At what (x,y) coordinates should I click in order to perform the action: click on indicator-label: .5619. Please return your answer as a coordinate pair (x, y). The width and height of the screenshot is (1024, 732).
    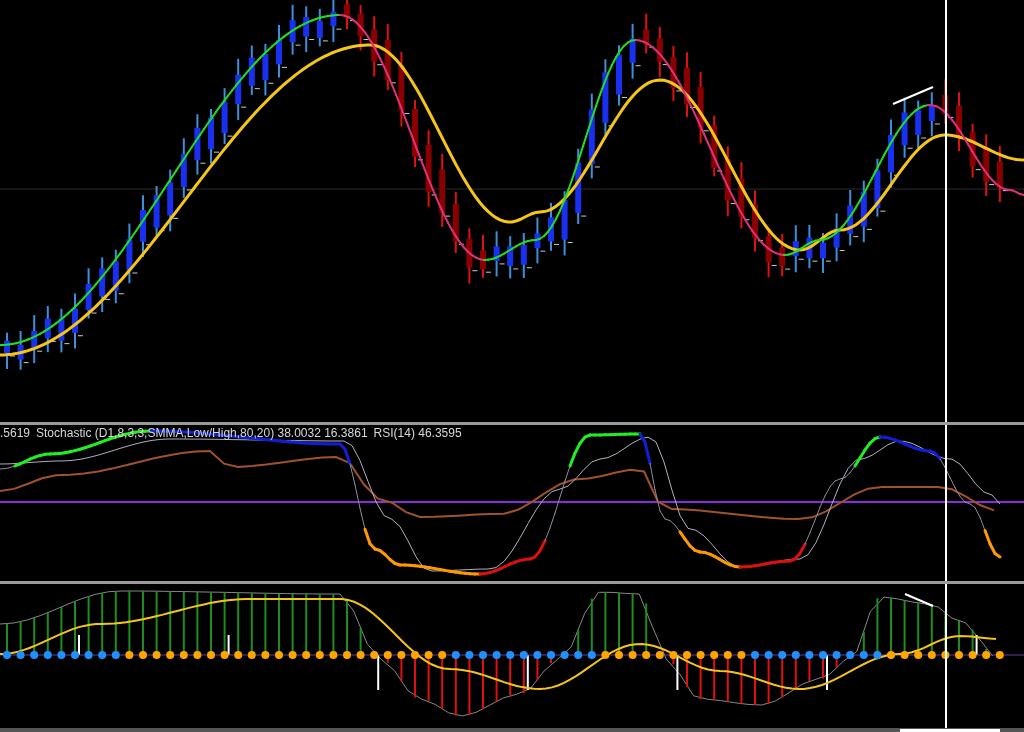
    Looking at the image, I should click on (15, 433).